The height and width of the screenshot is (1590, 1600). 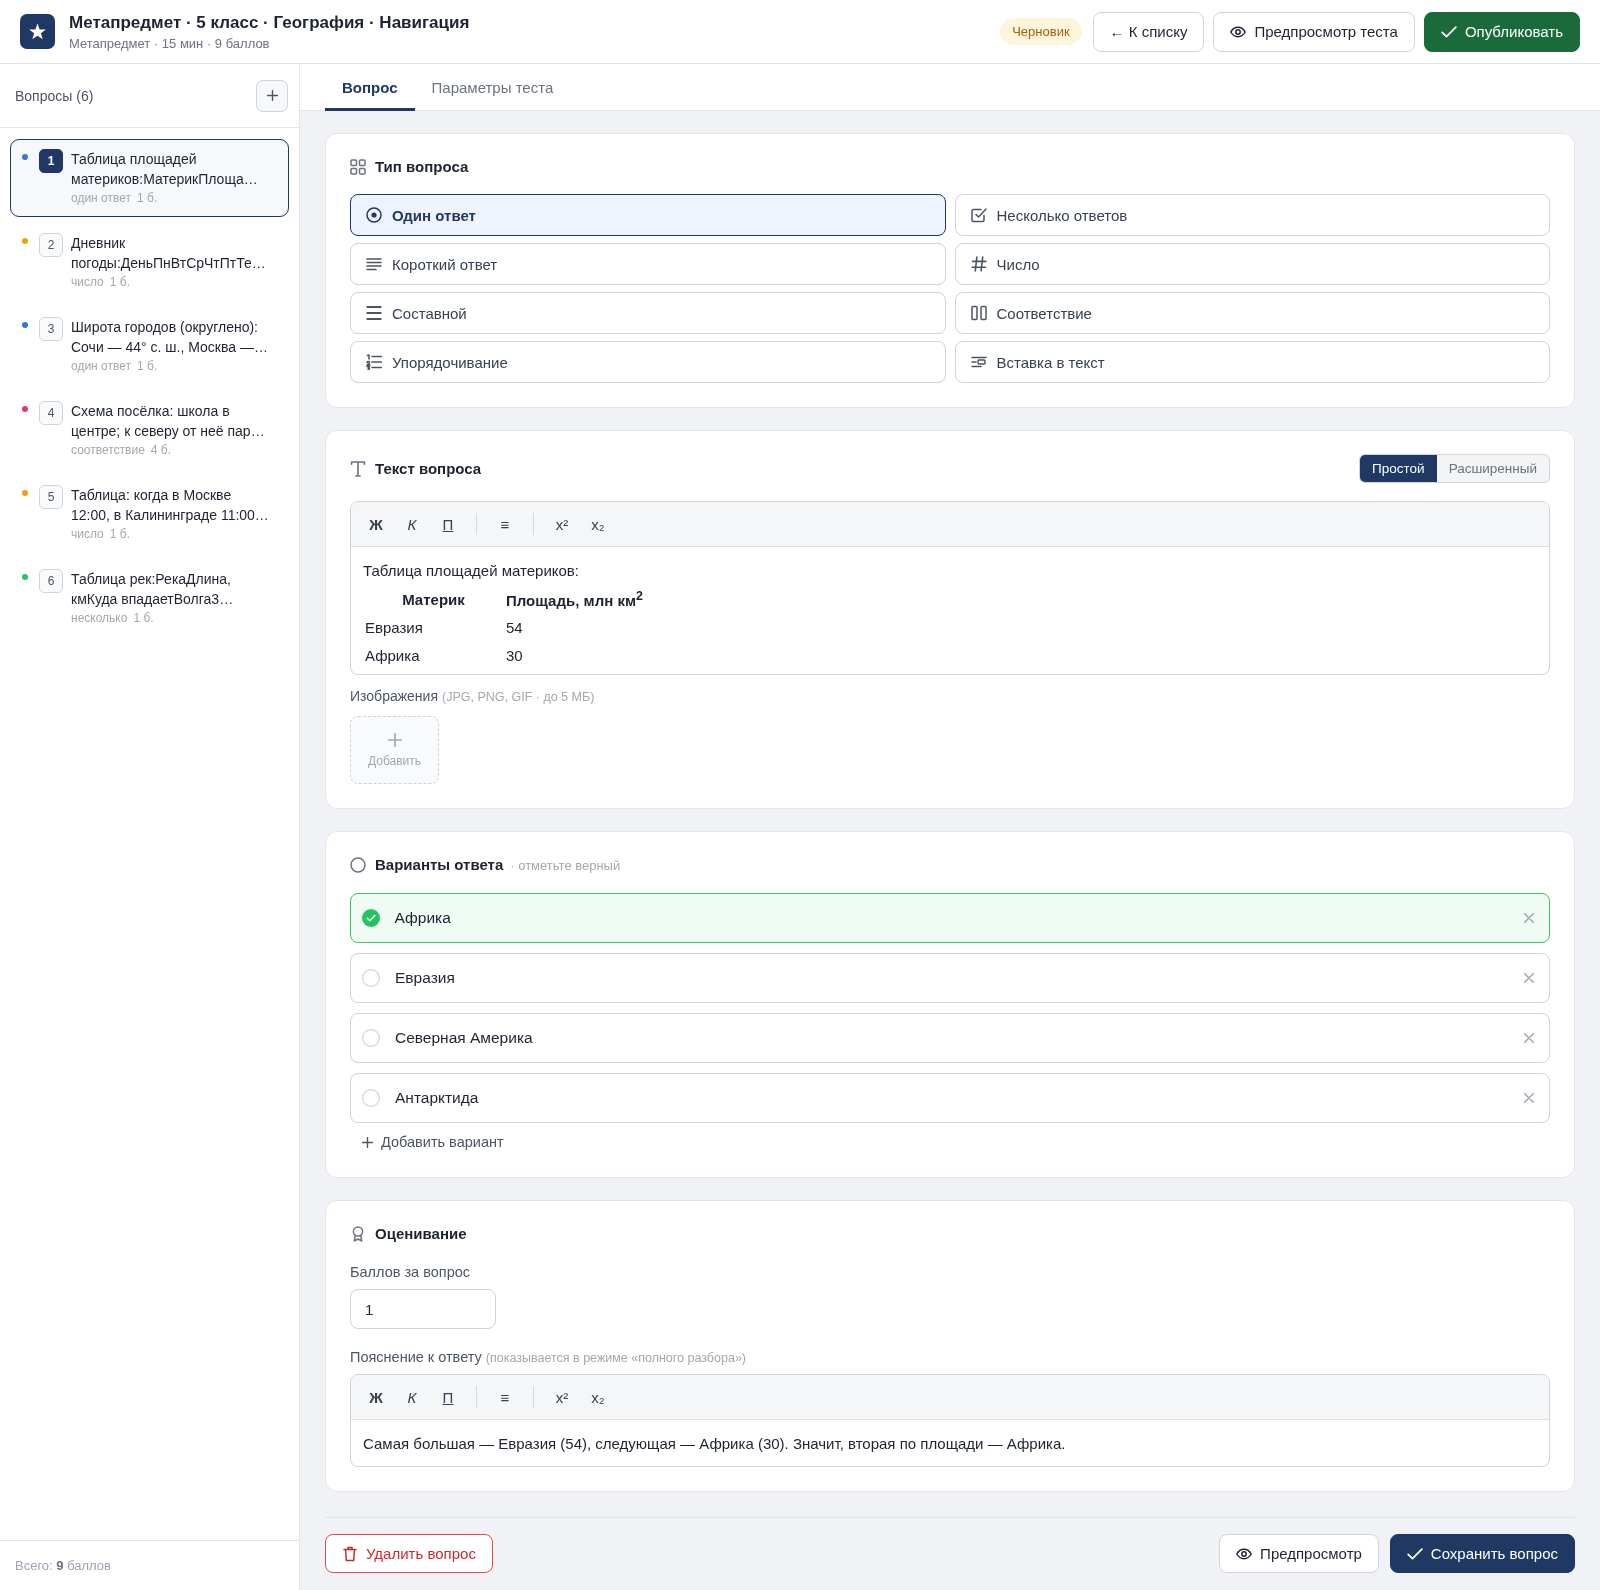 I want to click on question-type: один ответ, so click(x=101, y=198).